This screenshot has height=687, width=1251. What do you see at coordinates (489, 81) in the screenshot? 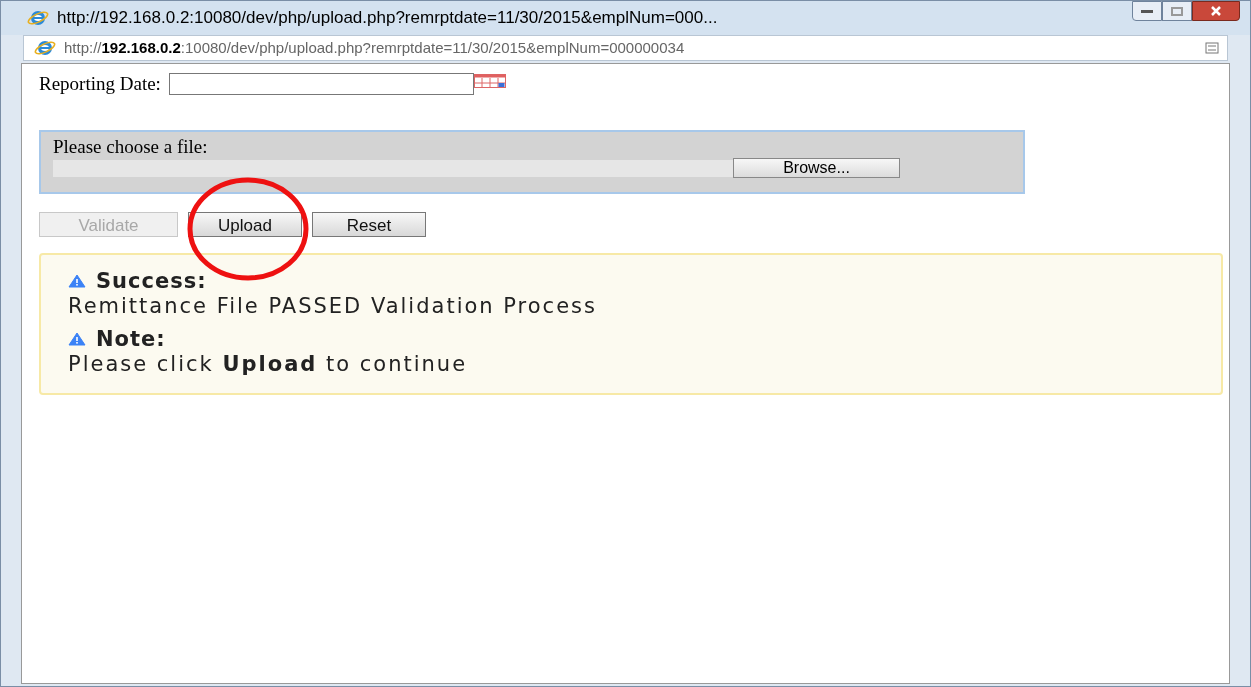
I see `calendar-icon` at bounding box center [489, 81].